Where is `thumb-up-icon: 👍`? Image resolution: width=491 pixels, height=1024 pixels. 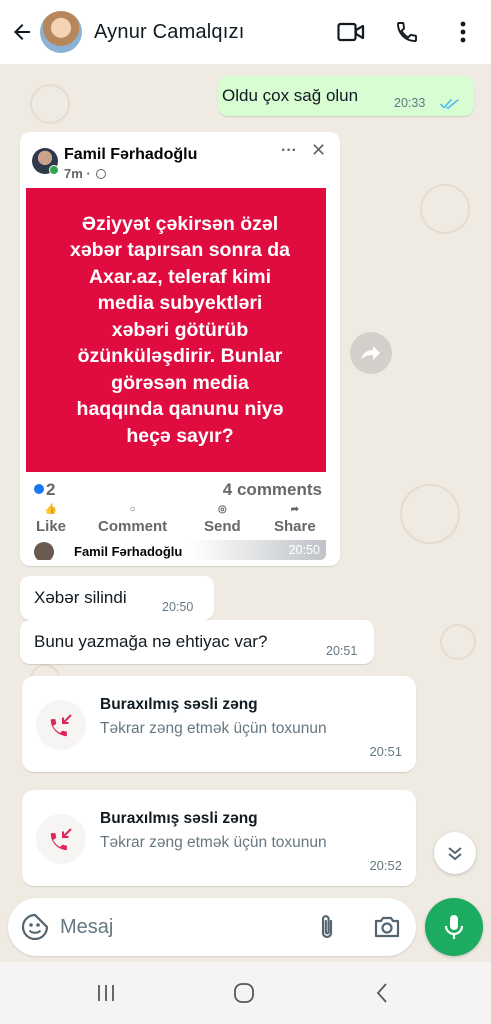
thumb-up-icon: 👍 is located at coordinates (51, 509).